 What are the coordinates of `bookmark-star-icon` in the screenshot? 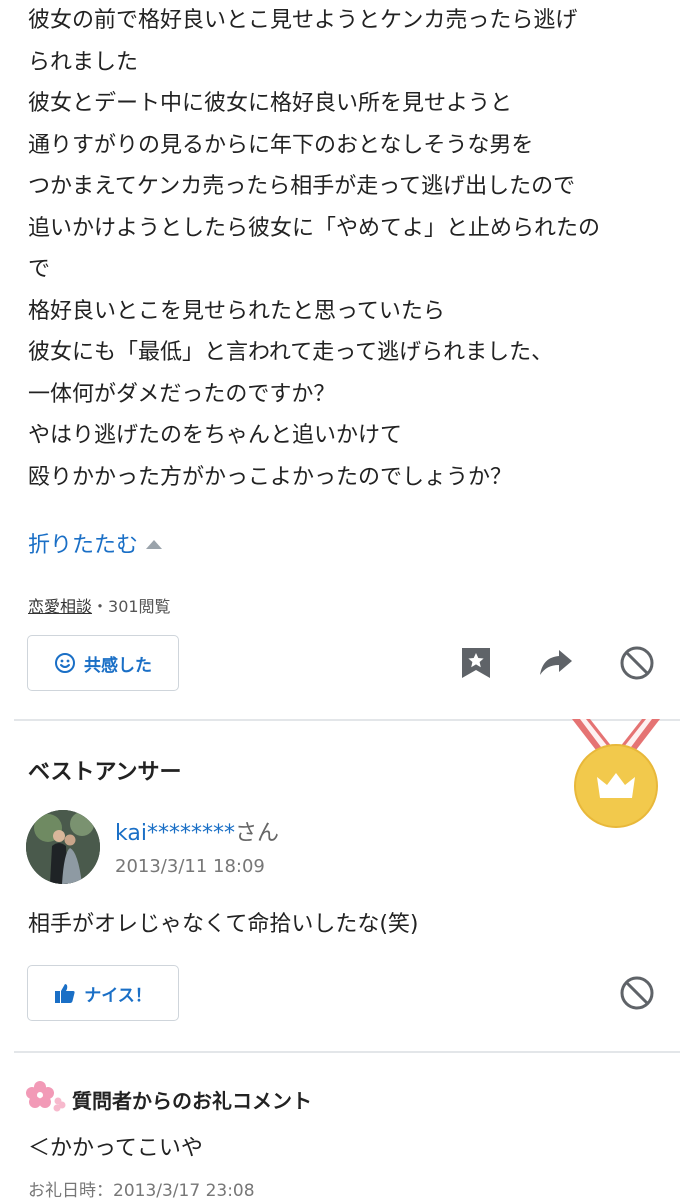 It's located at (476, 663).